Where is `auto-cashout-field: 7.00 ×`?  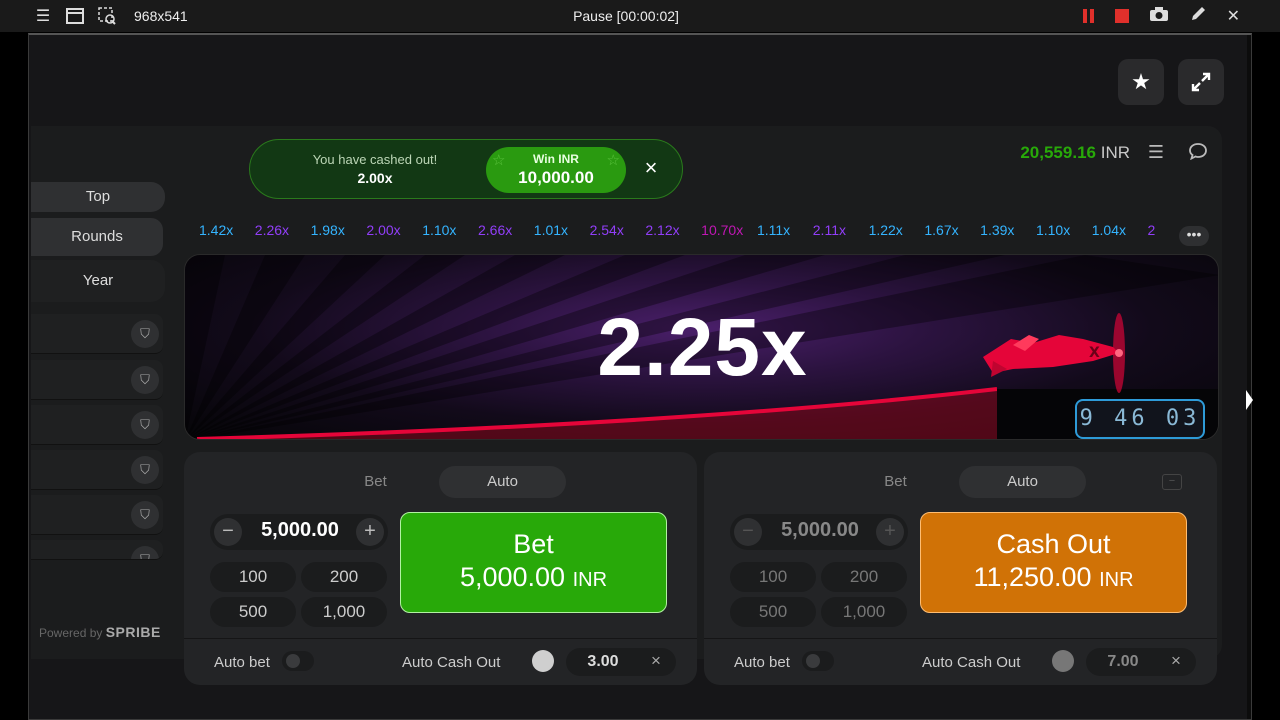 auto-cashout-field: 7.00 × is located at coordinates (1141, 662).